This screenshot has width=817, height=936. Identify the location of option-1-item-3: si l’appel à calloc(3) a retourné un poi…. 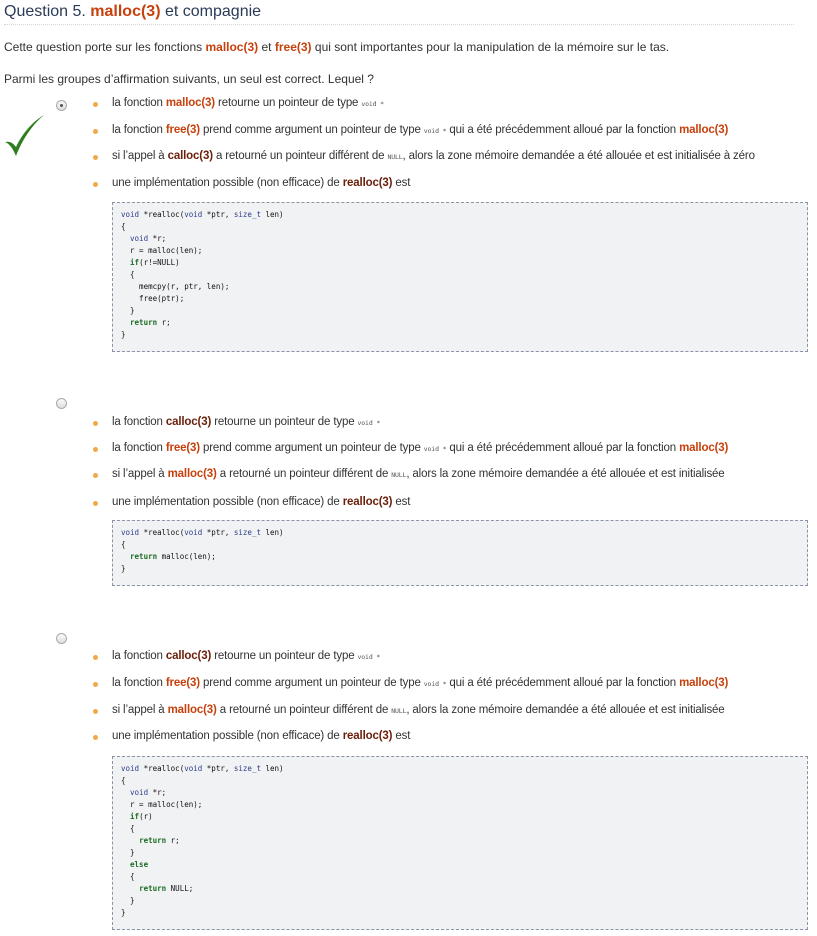
(424, 156).